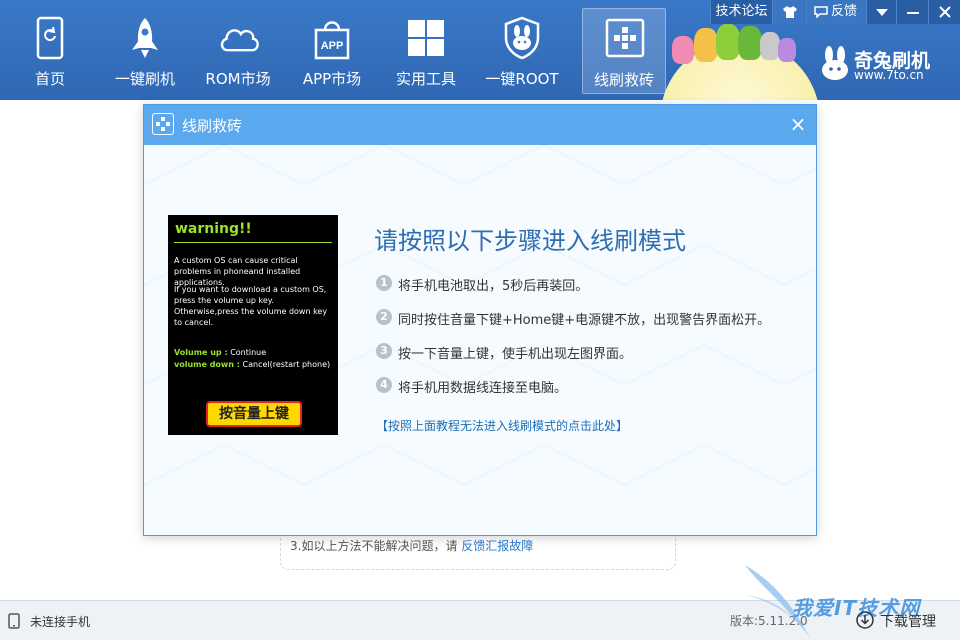 Image resolution: width=960 pixels, height=640 pixels. I want to click on warning-divider, so click(253, 242).